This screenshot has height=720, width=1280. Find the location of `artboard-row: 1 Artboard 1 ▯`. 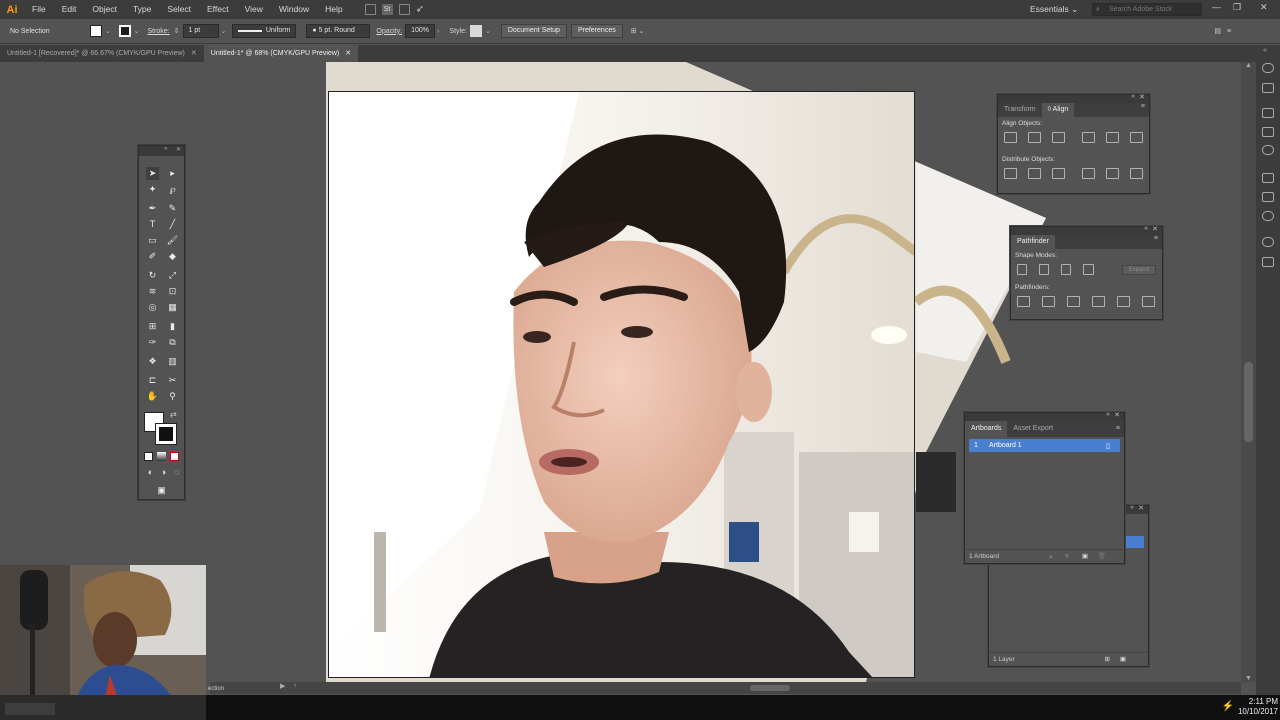

artboard-row: 1 Artboard 1 ▯ is located at coordinates (1044, 445).